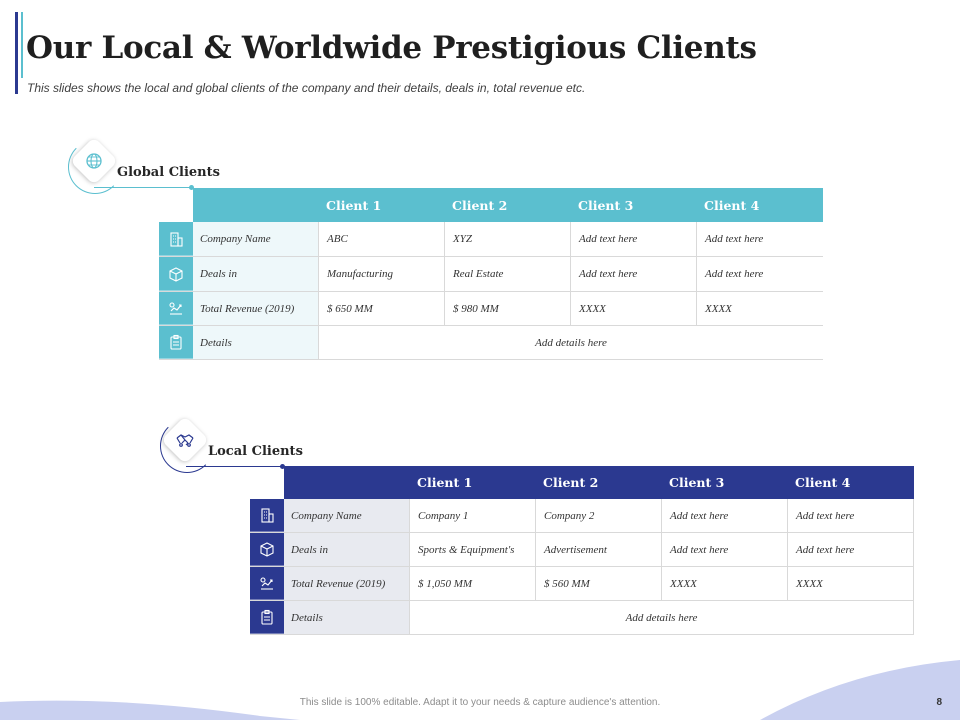  I want to click on title-accent-bar, so click(16, 53).